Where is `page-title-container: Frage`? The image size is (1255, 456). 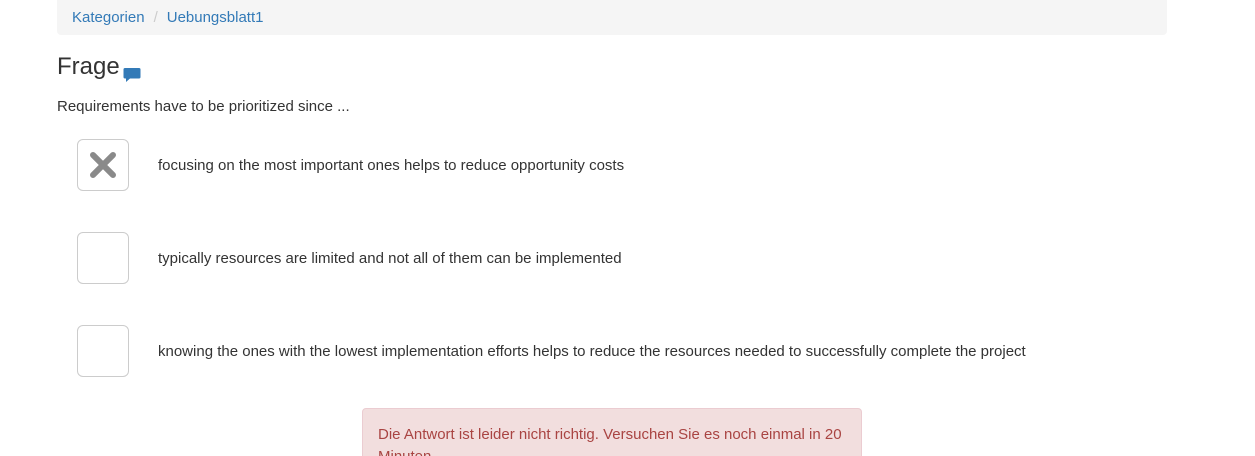 page-title-container: Frage is located at coordinates (99, 67).